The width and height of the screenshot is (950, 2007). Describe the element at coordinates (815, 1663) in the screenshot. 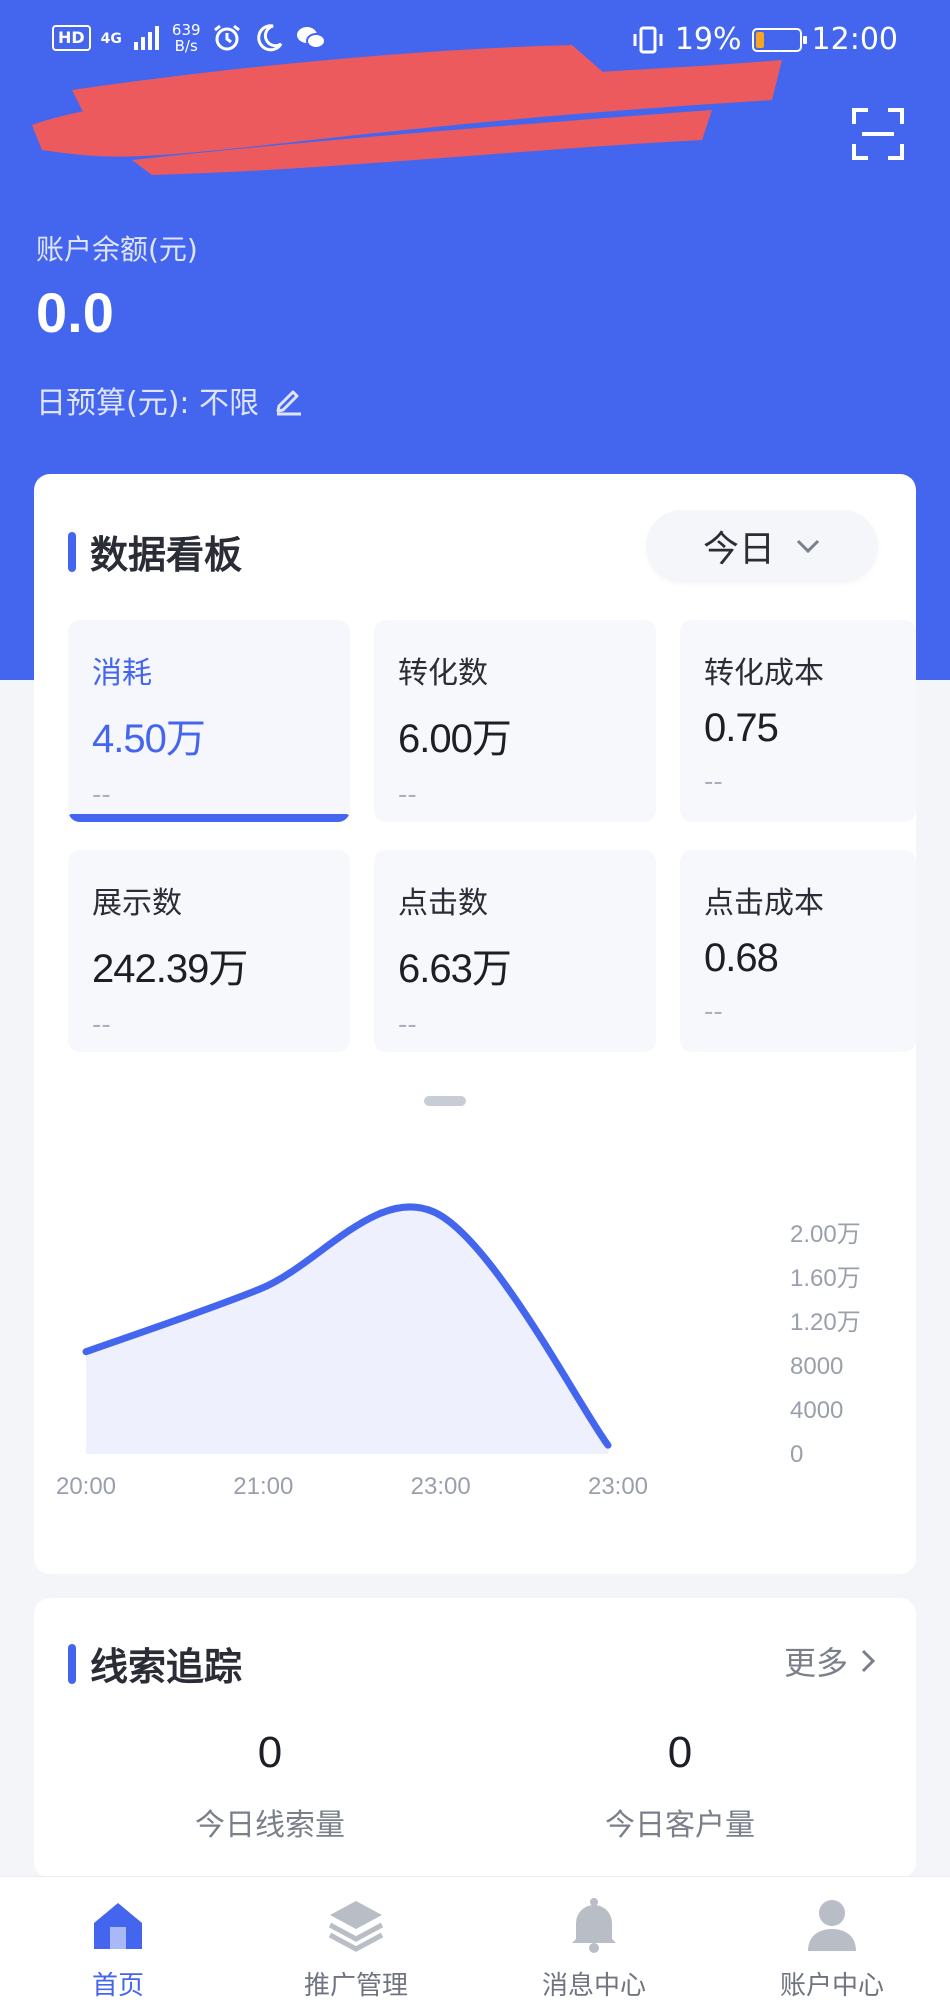

I see `more-label: 更多` at that location.